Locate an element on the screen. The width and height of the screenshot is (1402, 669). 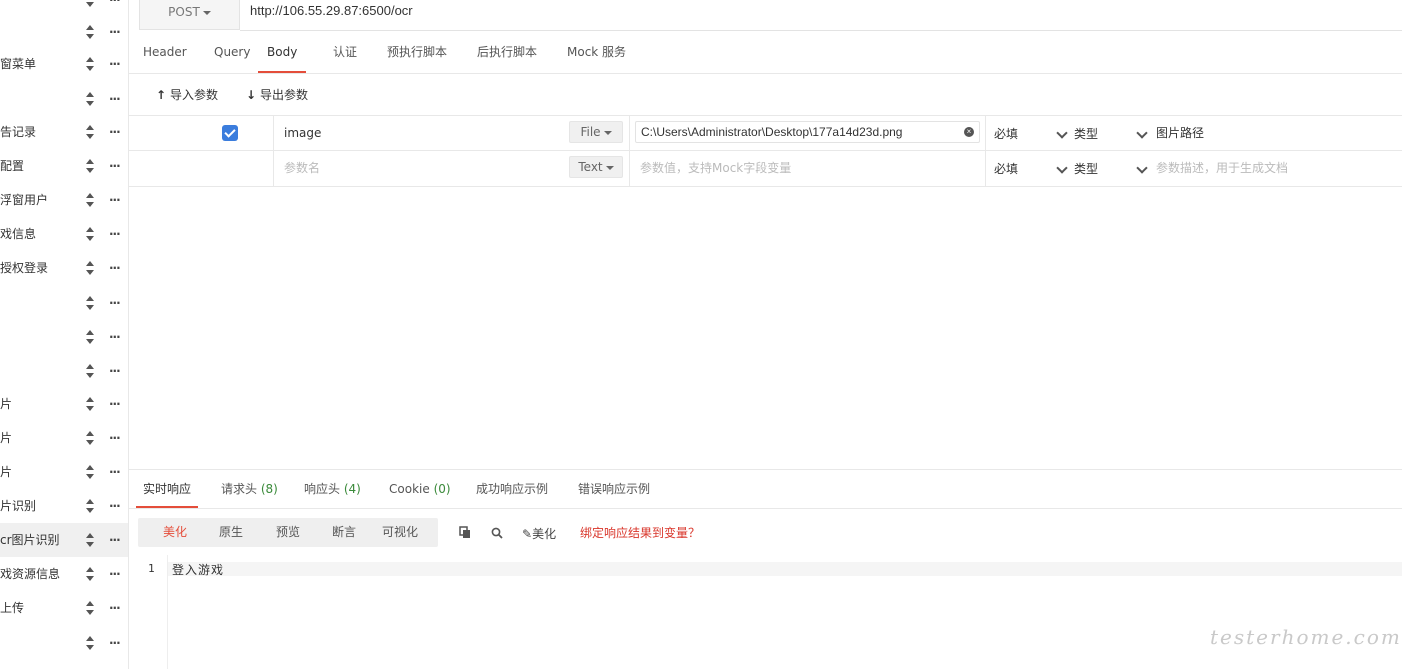
sidebar-item-active: cr图片识别 ··· is located at coordinates (64, 540).